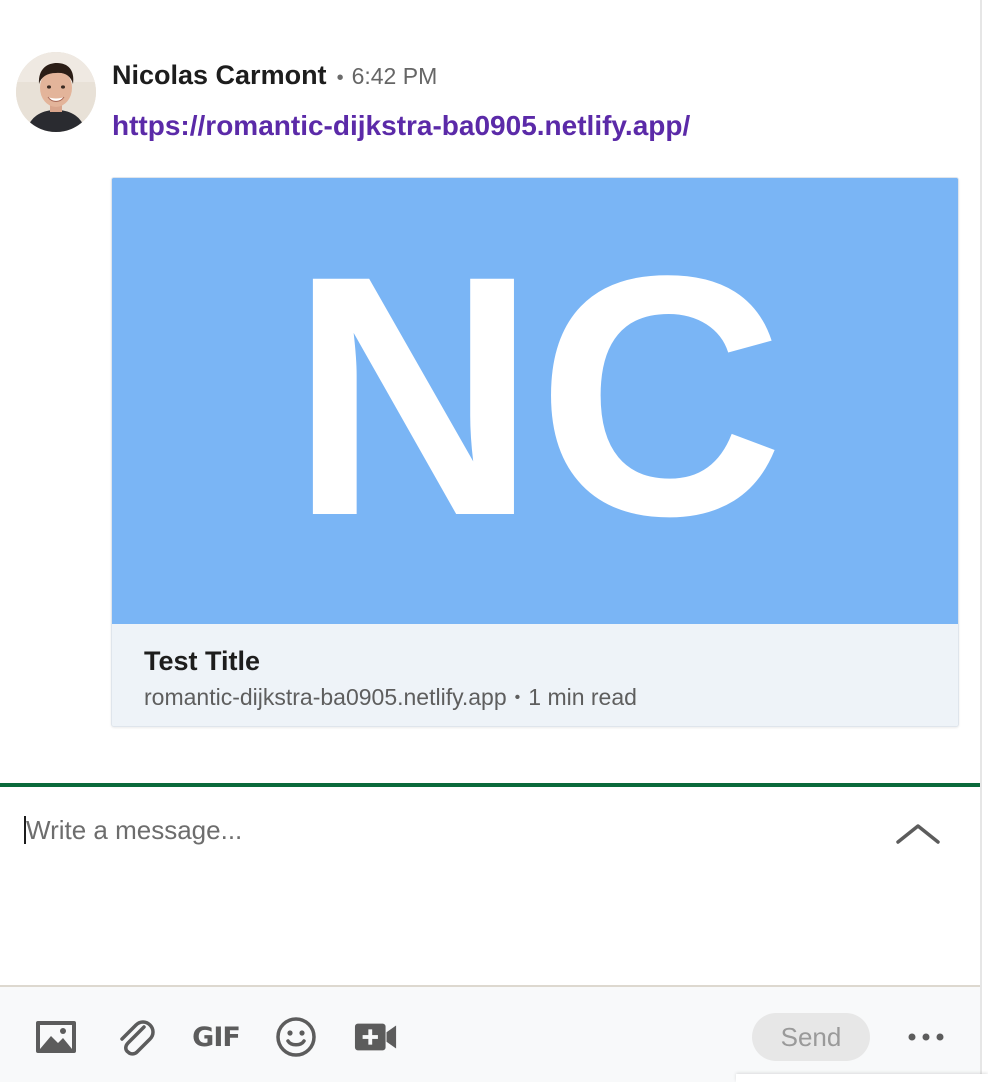 This screenshot has width=988, height=1082. I want to click on link-preview-title: Test Title, so click(202, 661).